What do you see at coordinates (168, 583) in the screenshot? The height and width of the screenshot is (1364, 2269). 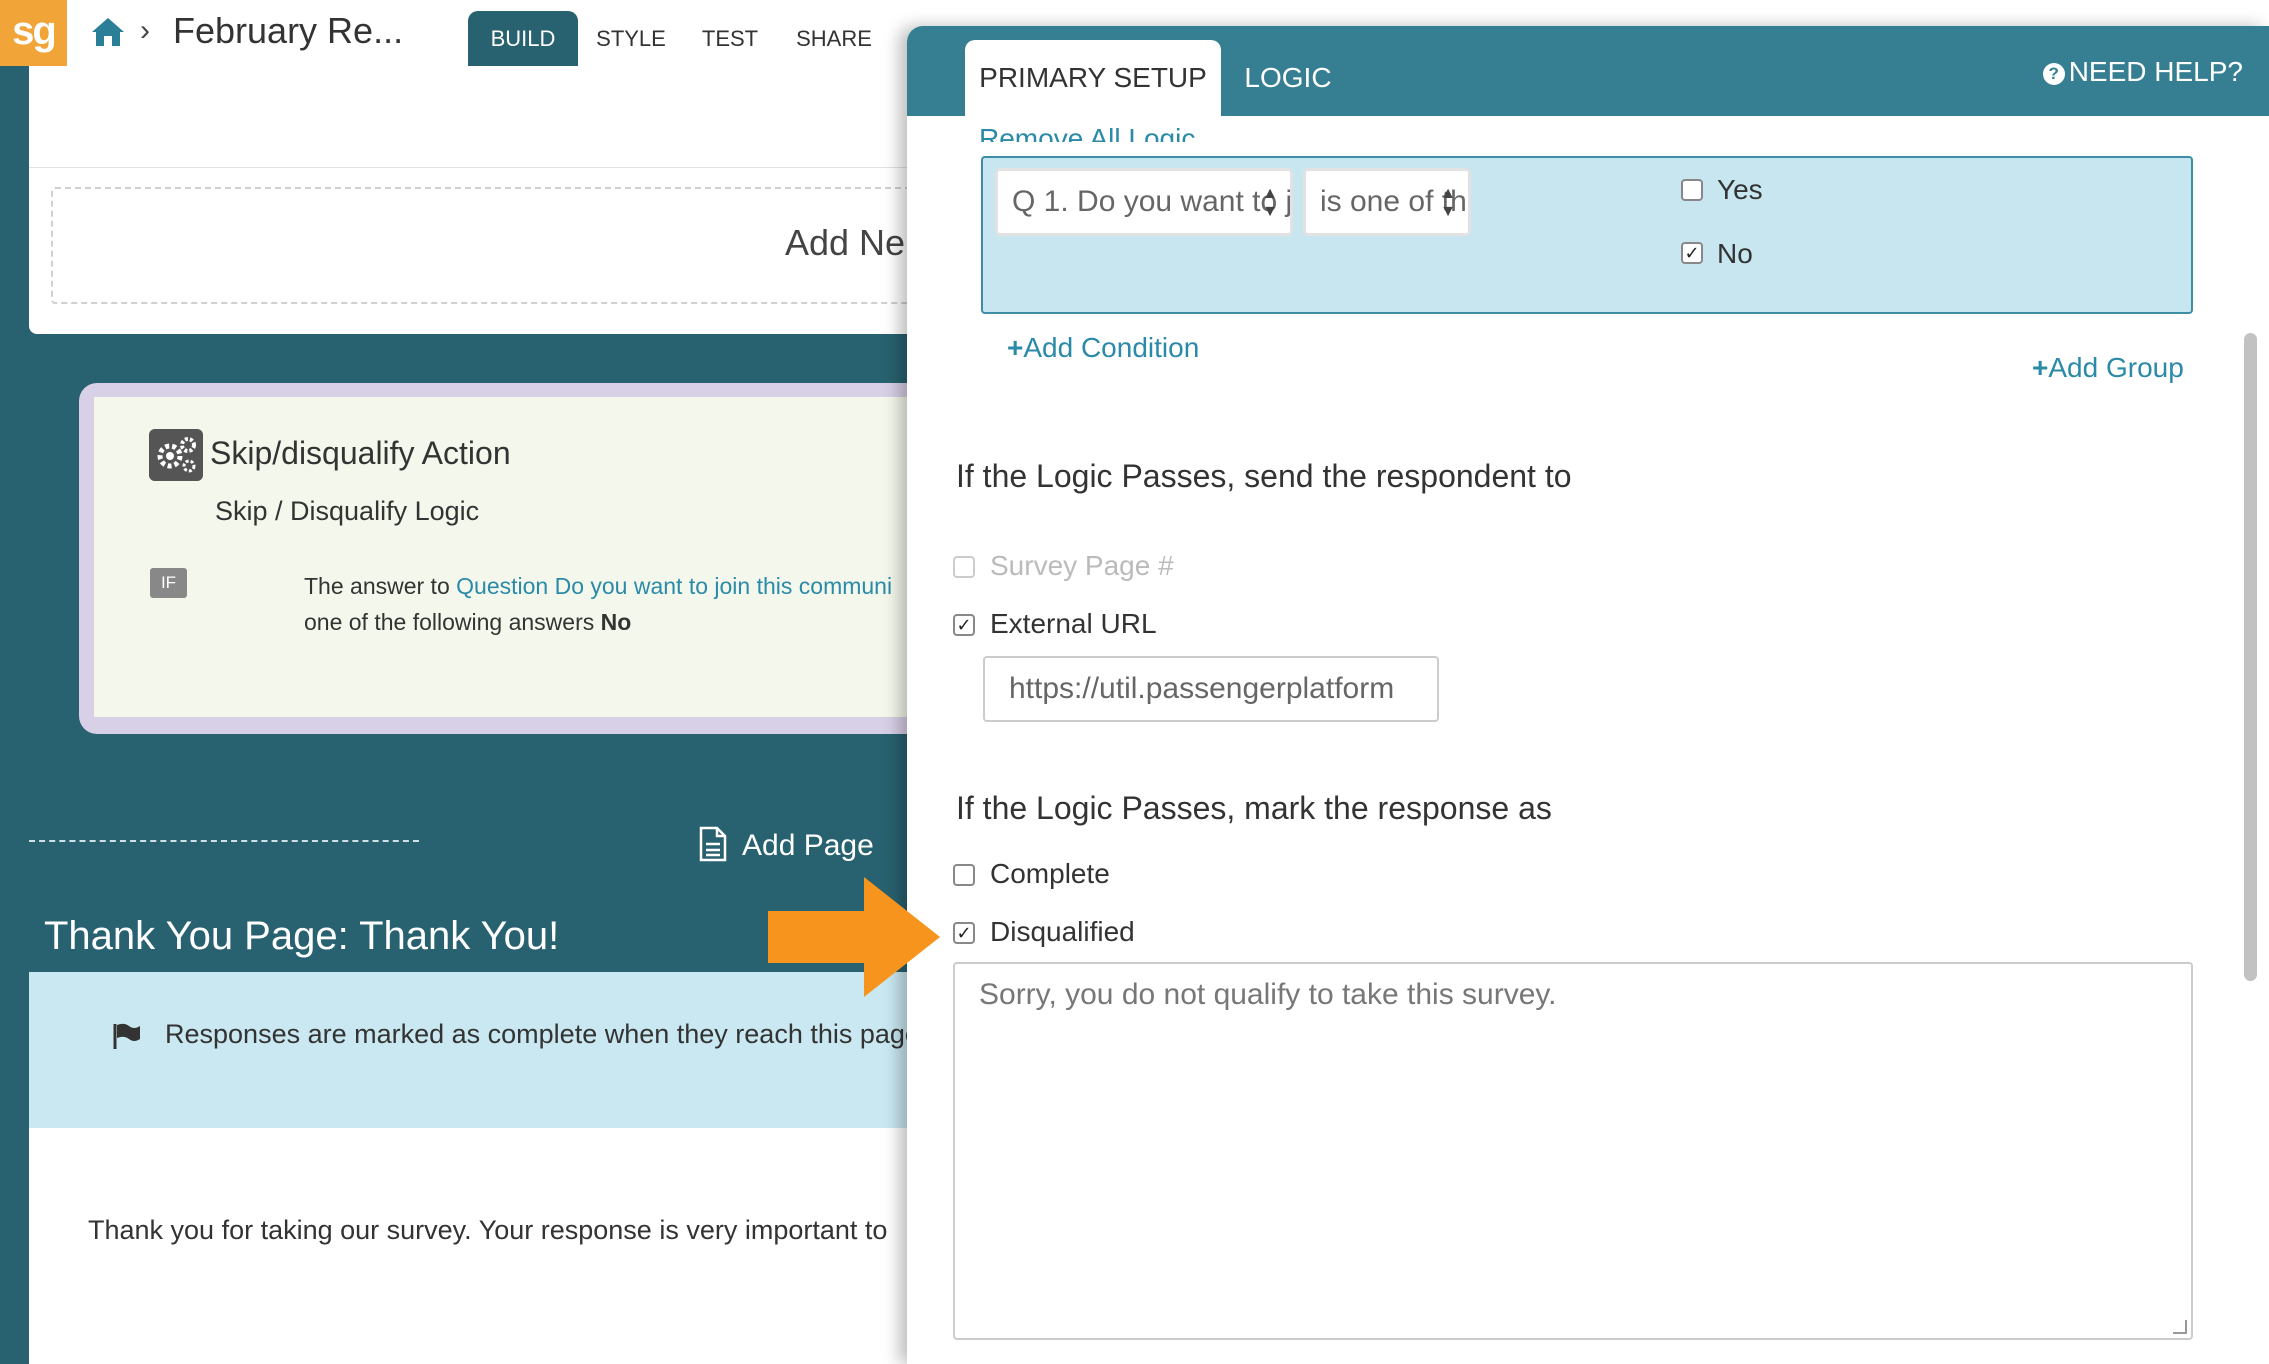 I see `if-badge: IF` at bounding box center [168, 583].